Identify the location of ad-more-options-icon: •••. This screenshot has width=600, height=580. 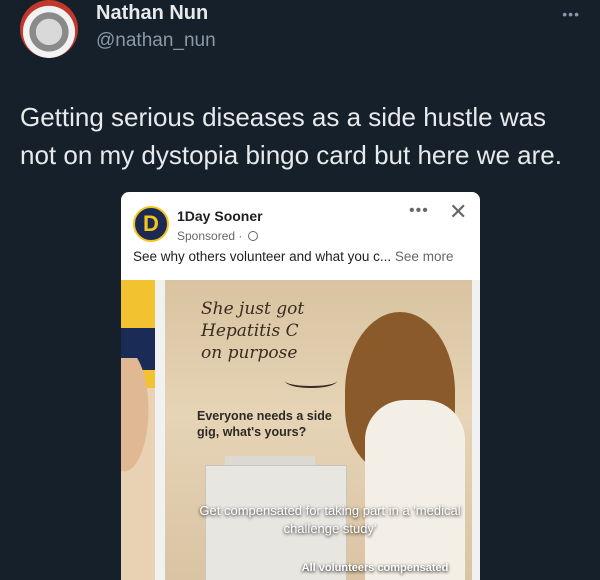
(419, 211).